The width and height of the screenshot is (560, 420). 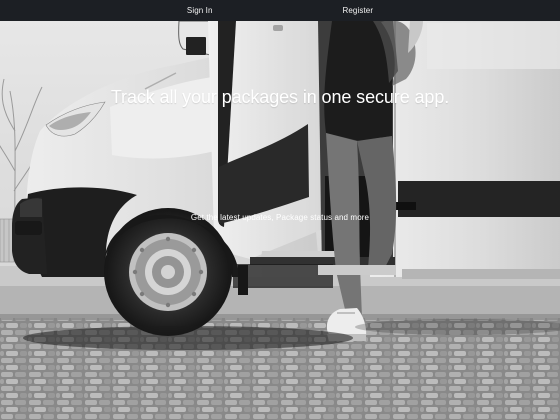 What do you see at coordinates (200, 10) in the screenshot?
I see `sign-in-link: Sign In` at bounding box center [200, 10].